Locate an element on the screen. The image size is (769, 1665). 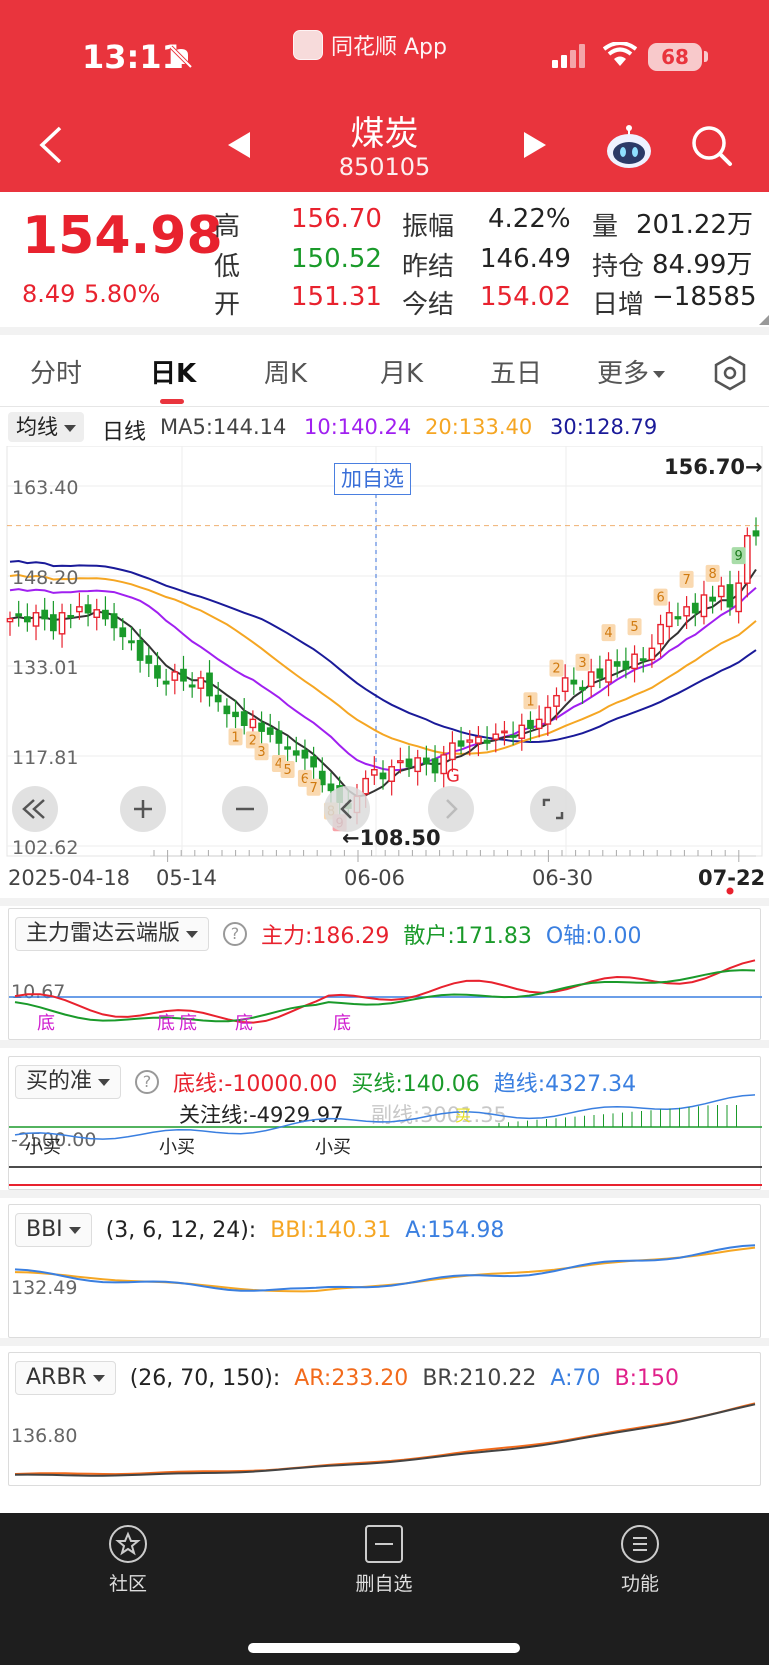
quxian-line is located at coordinates (385, 1117).